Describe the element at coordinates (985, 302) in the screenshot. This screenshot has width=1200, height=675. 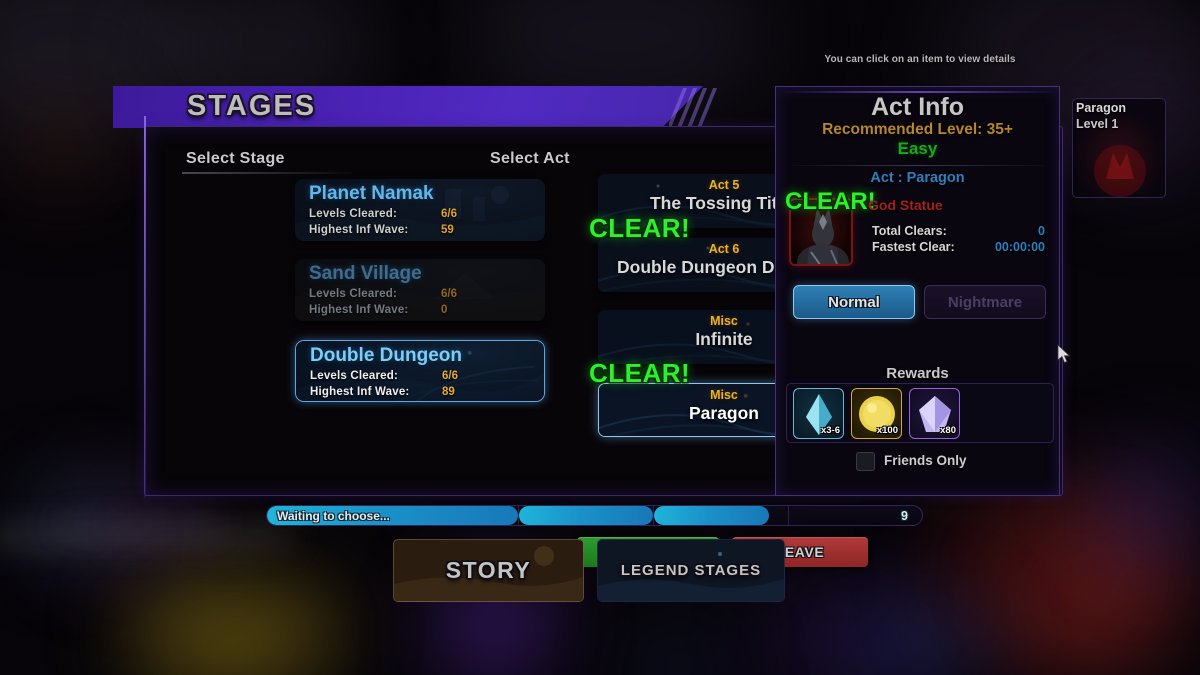
I see `difficulty-nightmare-button: Nightmare` at that location.